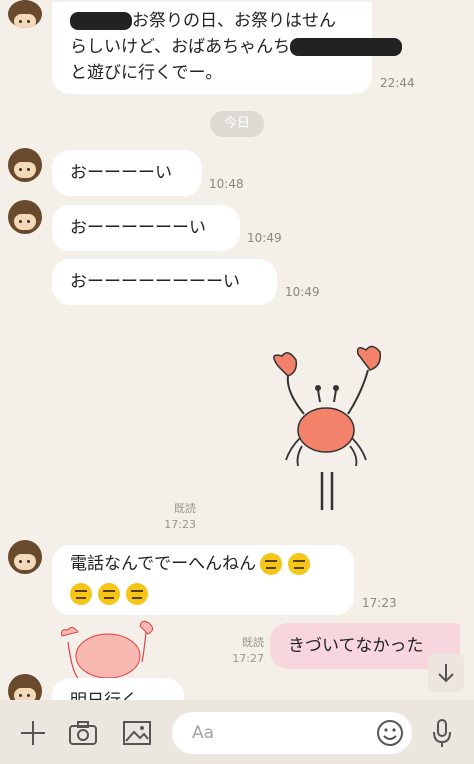 The width and height of the screenshot is (474, 764). Describe the element at coordinates (164, 282) in the screenshot. I see `message-bubble: おーーーーーーーーい` at that location.